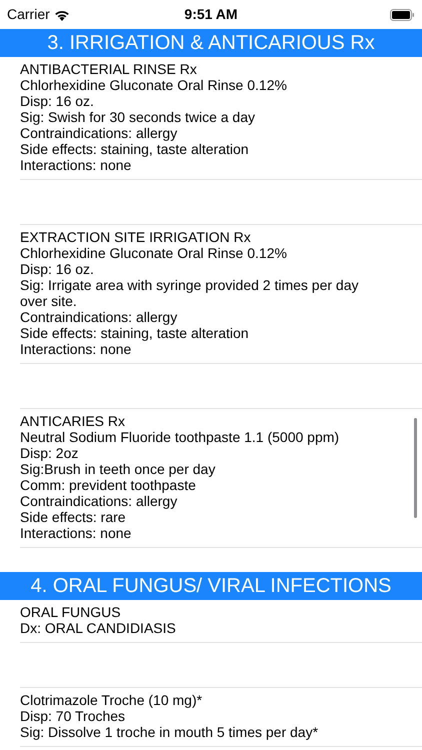 The width and height of the screenshot is (422, 750). I want to click on entry-text: Side effects: rare, so click(73, 517).